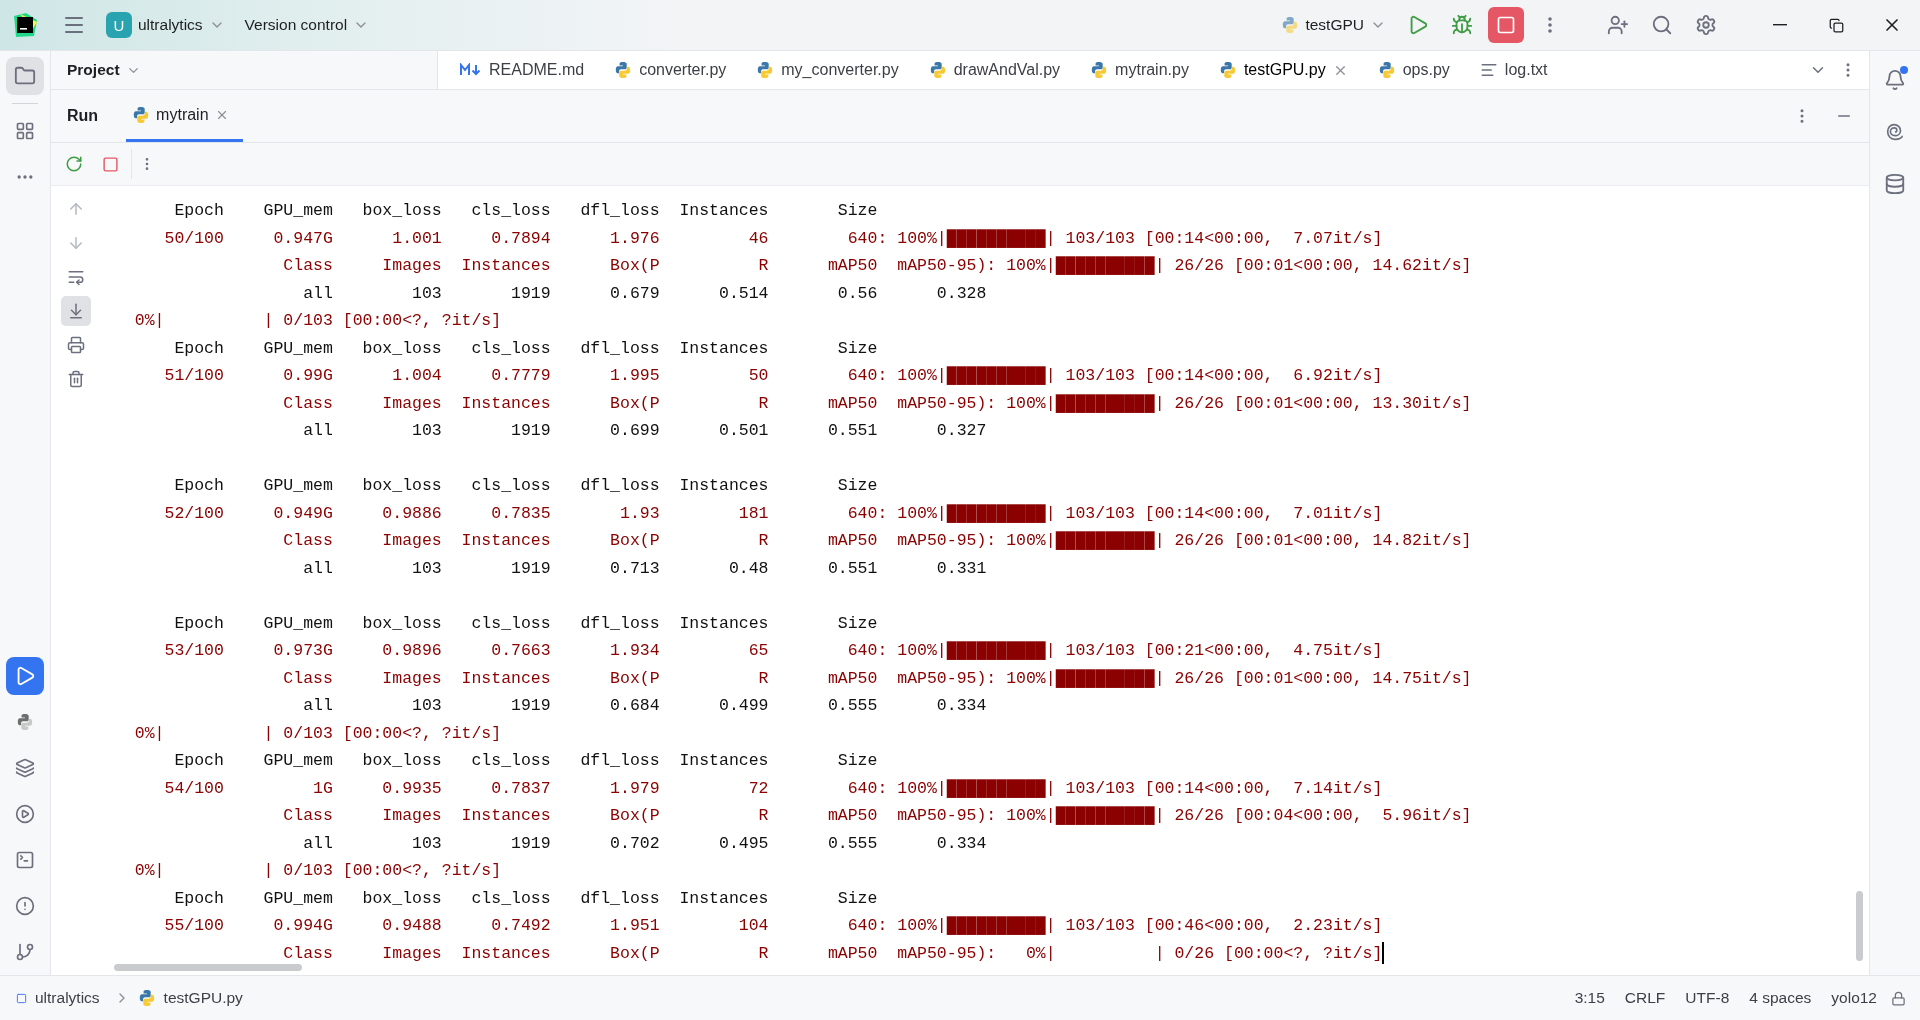 The width and height of the screenshot is (1920, 1020). What do you see at coordinates (119, 25) in the screenshot?
I see `project-badge: U` at bounding box center [119, 25].